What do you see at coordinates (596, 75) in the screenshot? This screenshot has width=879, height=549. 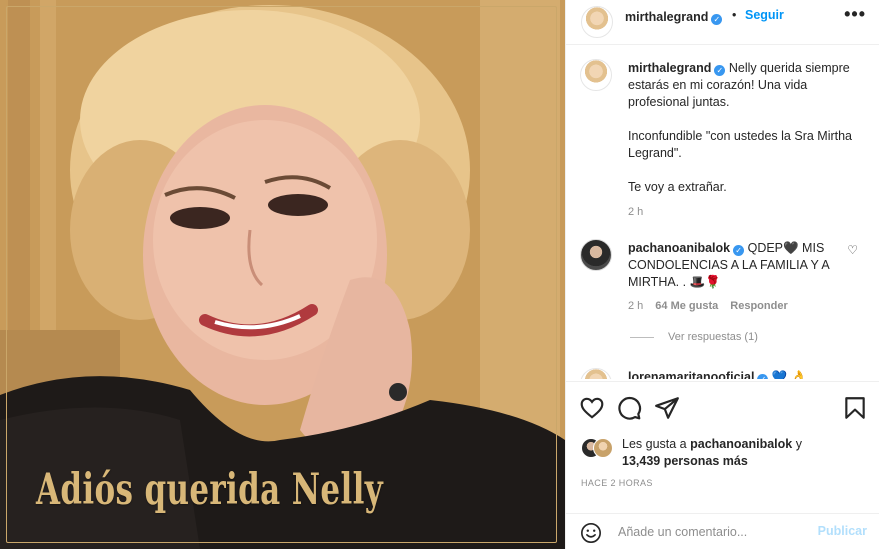 I see `caption-author-avatar` at bounding box center [596, 75].